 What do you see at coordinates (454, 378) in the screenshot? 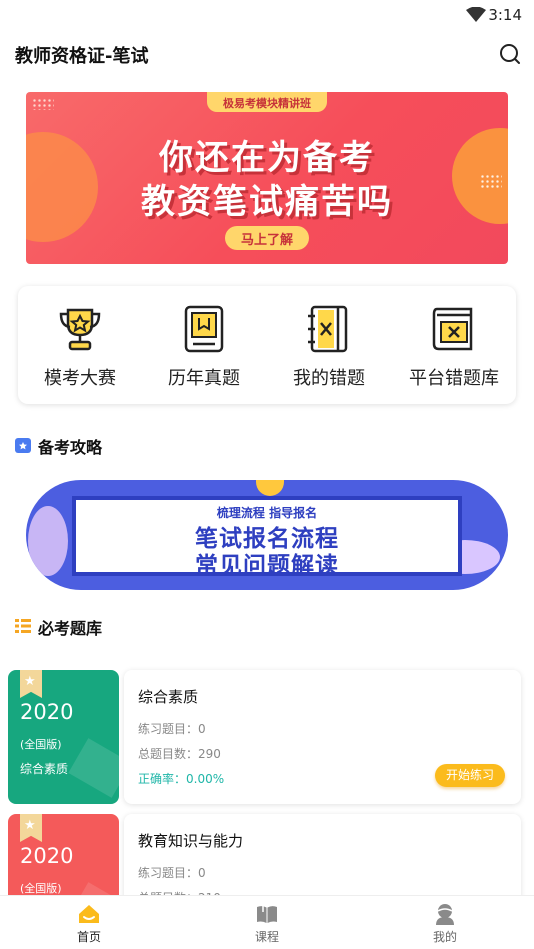
I see `quick-action-label: 平台错题库` at bounding box center [454, 378].